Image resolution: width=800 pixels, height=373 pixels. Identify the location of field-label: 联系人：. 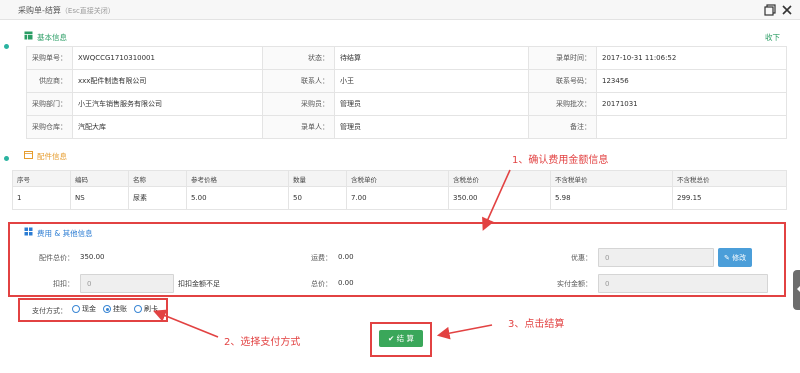
(298, 81).